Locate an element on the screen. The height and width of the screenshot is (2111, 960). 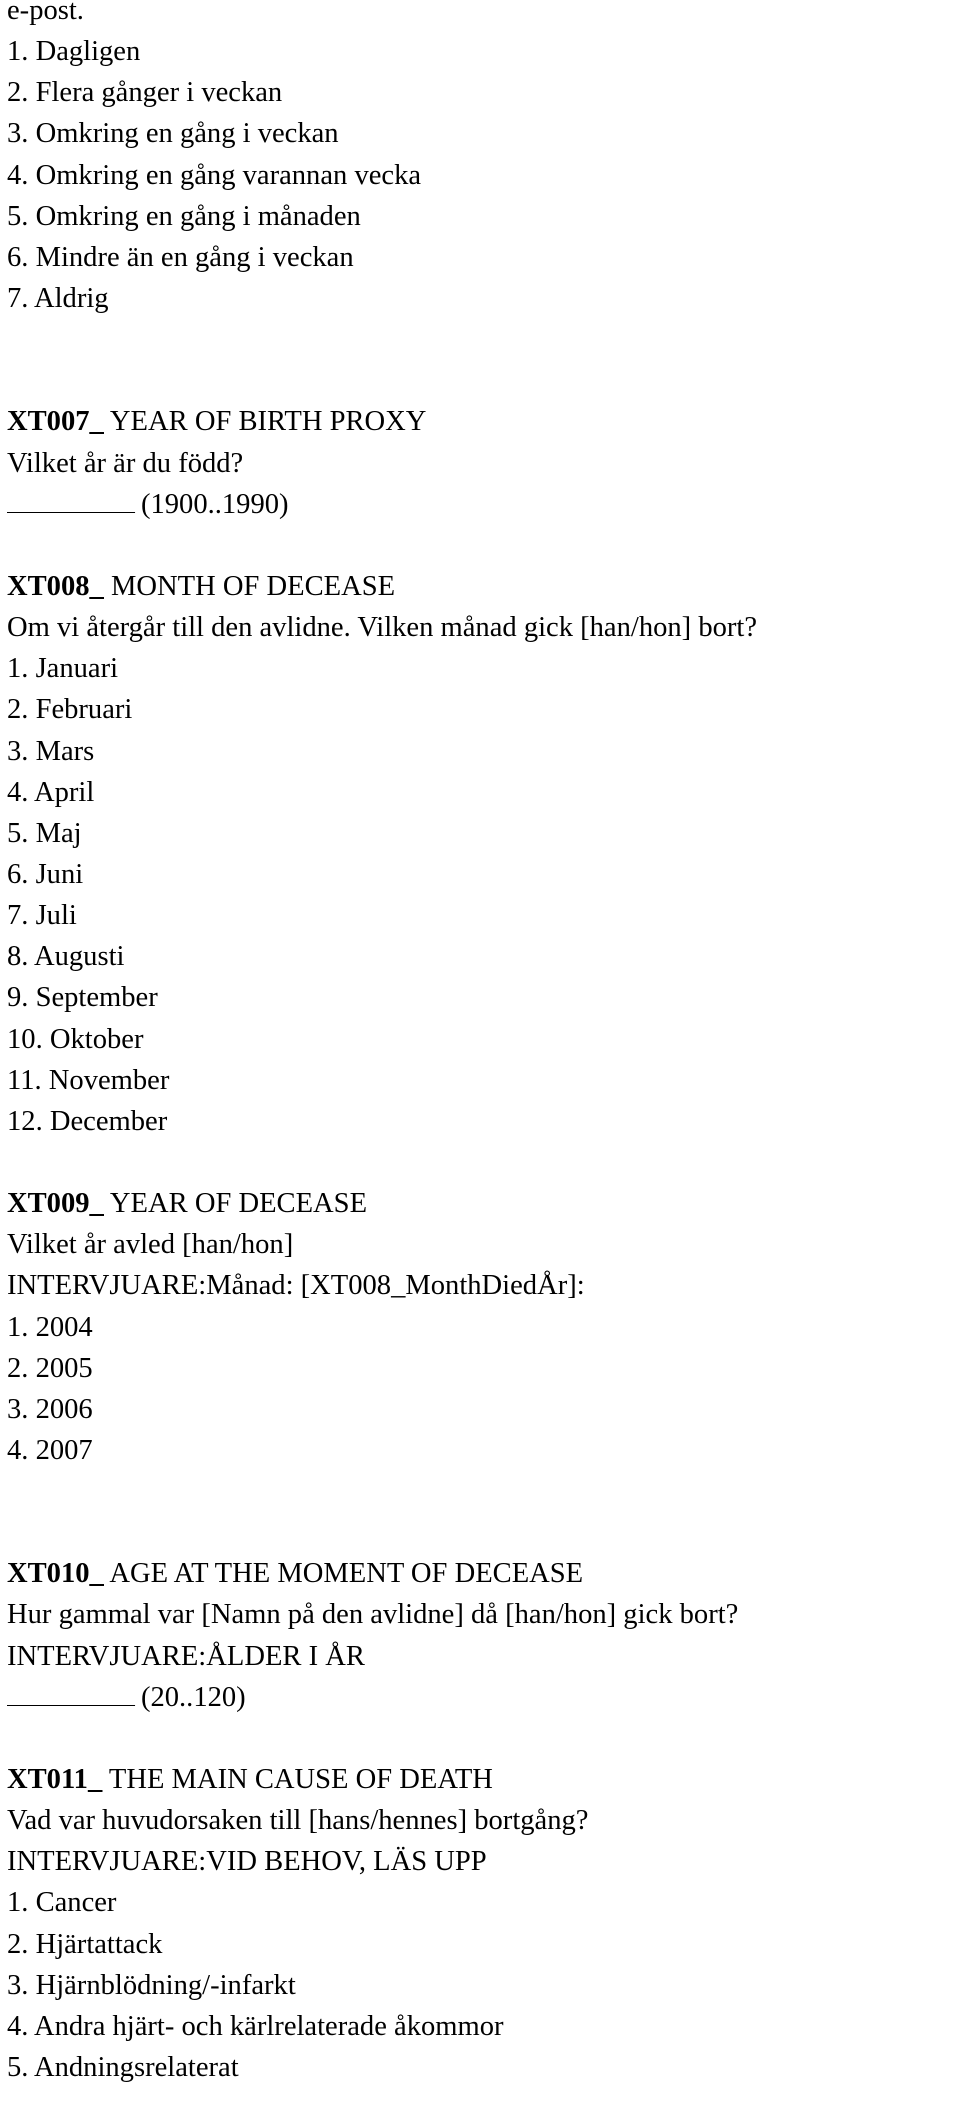
option: 5. Maj is located at coordinates (44, 832).